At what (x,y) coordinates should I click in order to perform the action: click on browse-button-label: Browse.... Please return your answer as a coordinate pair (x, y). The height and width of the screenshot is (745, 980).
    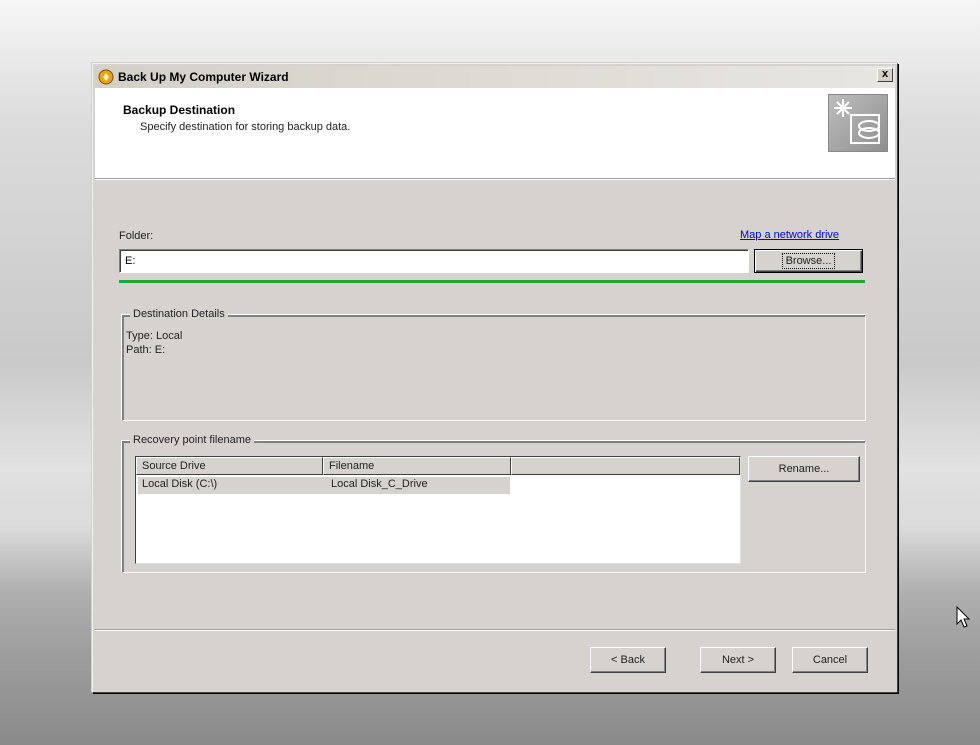
    Looking at the image, I should click on (808, 261).